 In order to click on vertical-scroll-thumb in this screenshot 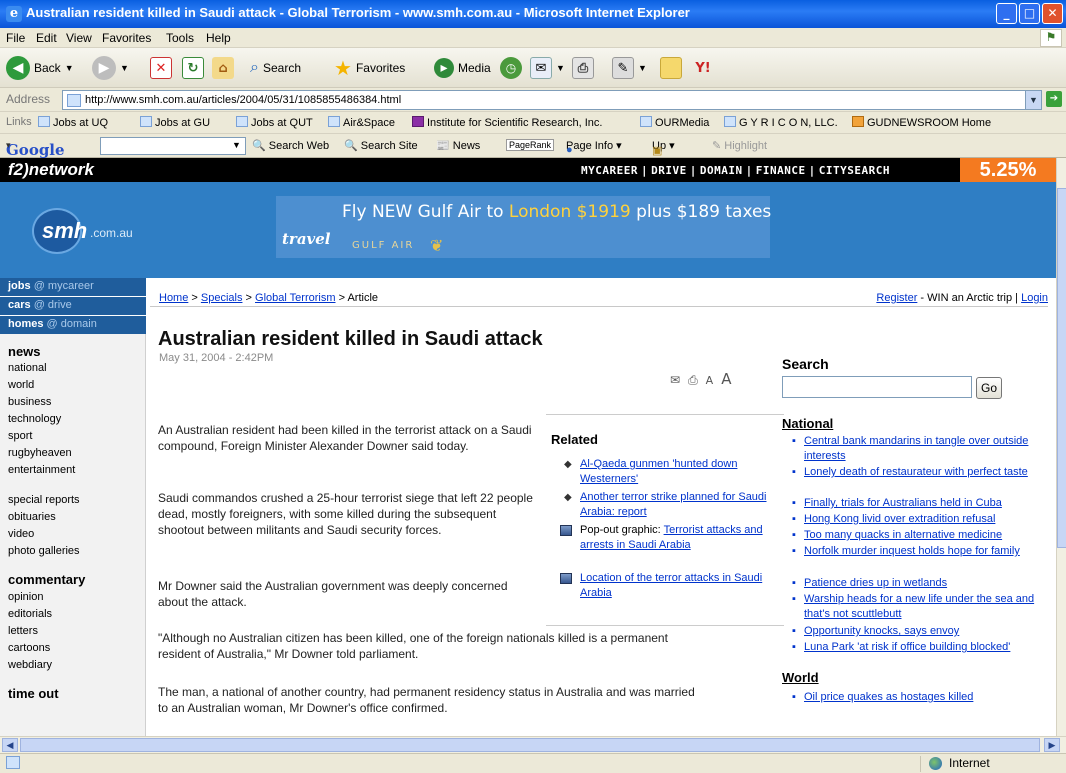, I will do `click(1061, 368)`.